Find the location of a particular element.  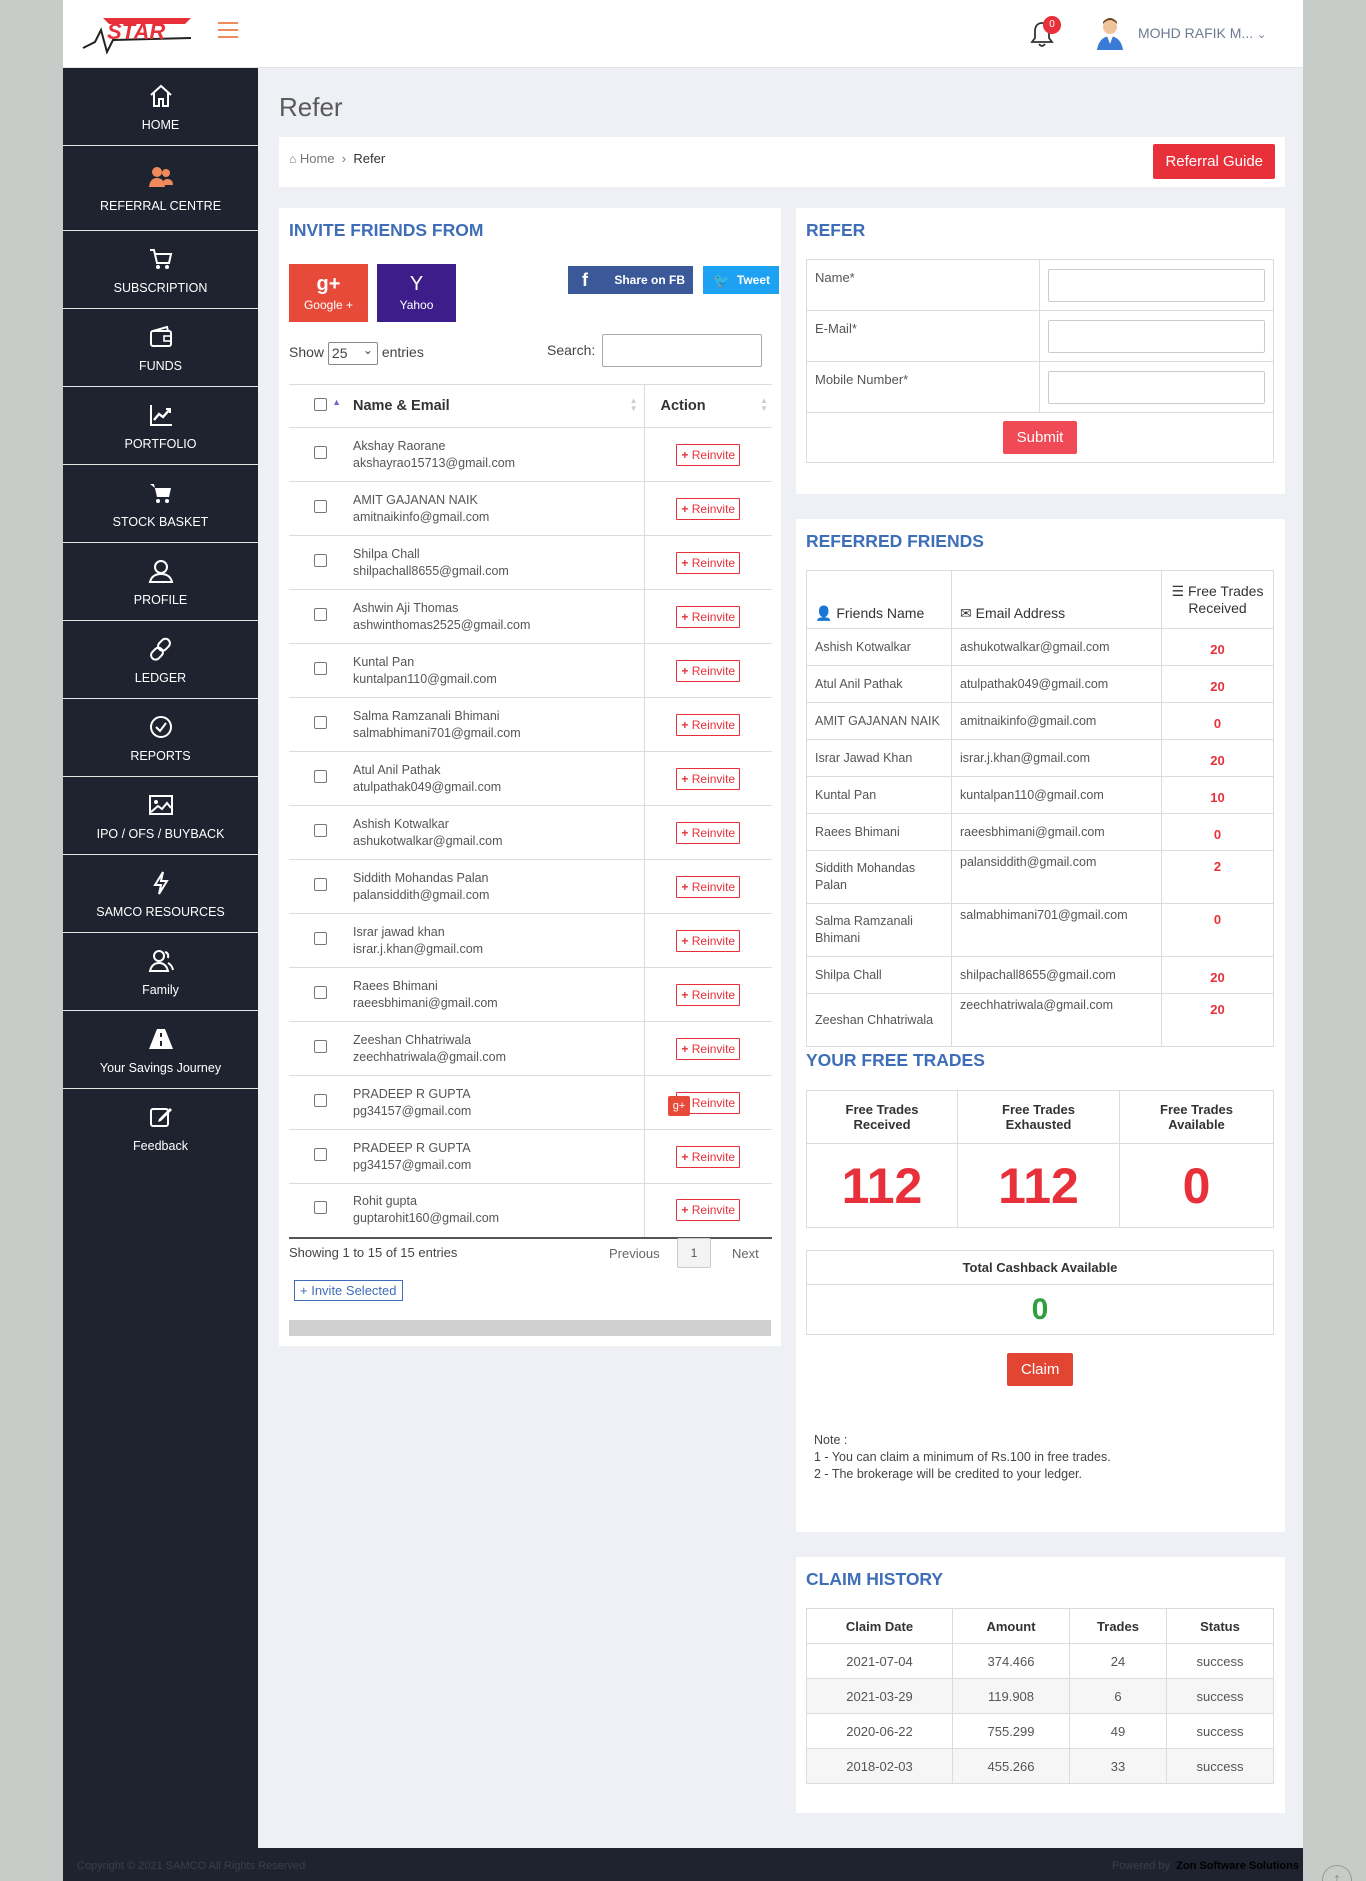

mobile-field is located at coordinates (1156, 387).